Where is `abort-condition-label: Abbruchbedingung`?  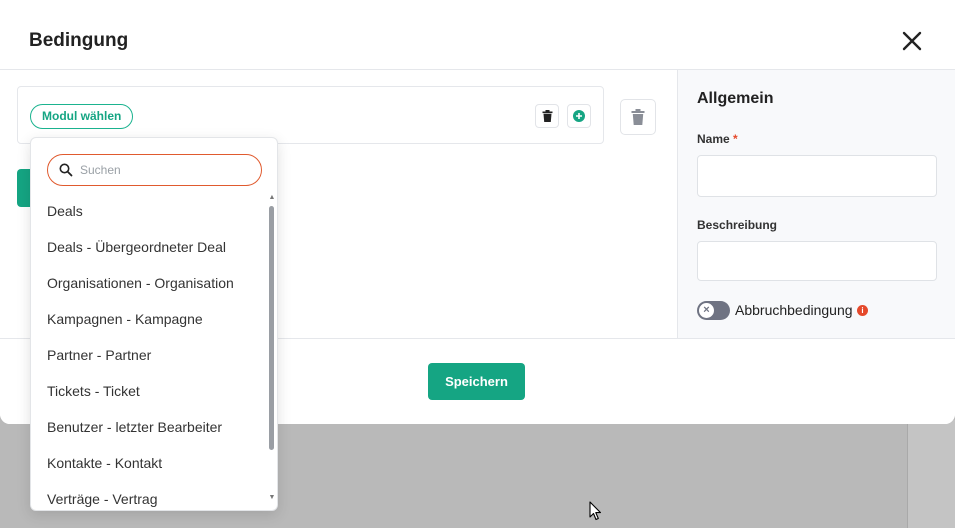 abort-condition-label: Abbruchbedingung is located at coordinates (794, 310).